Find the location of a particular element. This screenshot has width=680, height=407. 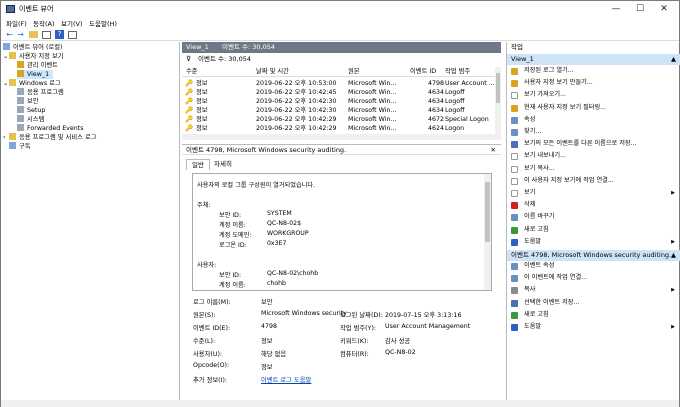

action-item: 이벤트 속성 is located at coordinates (593, 266).